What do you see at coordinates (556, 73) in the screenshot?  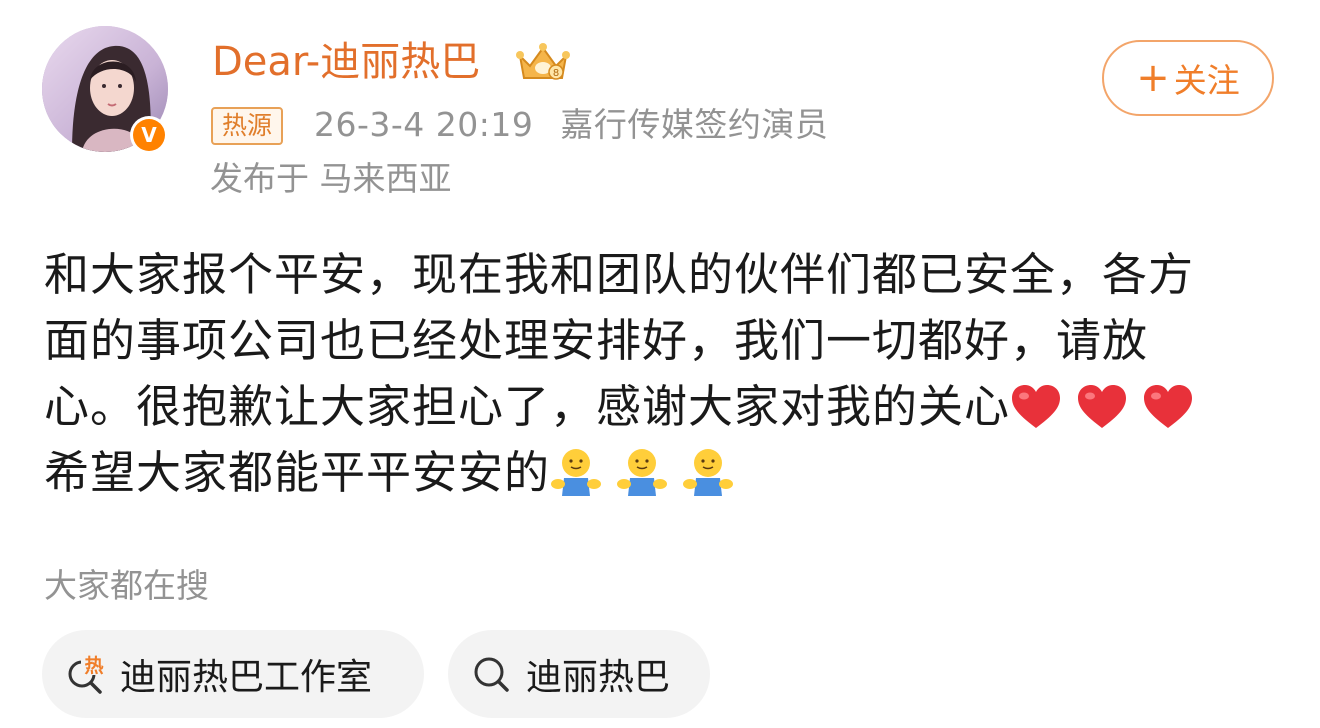 I see `svg-text: 8` at bounding box center [556, 73].